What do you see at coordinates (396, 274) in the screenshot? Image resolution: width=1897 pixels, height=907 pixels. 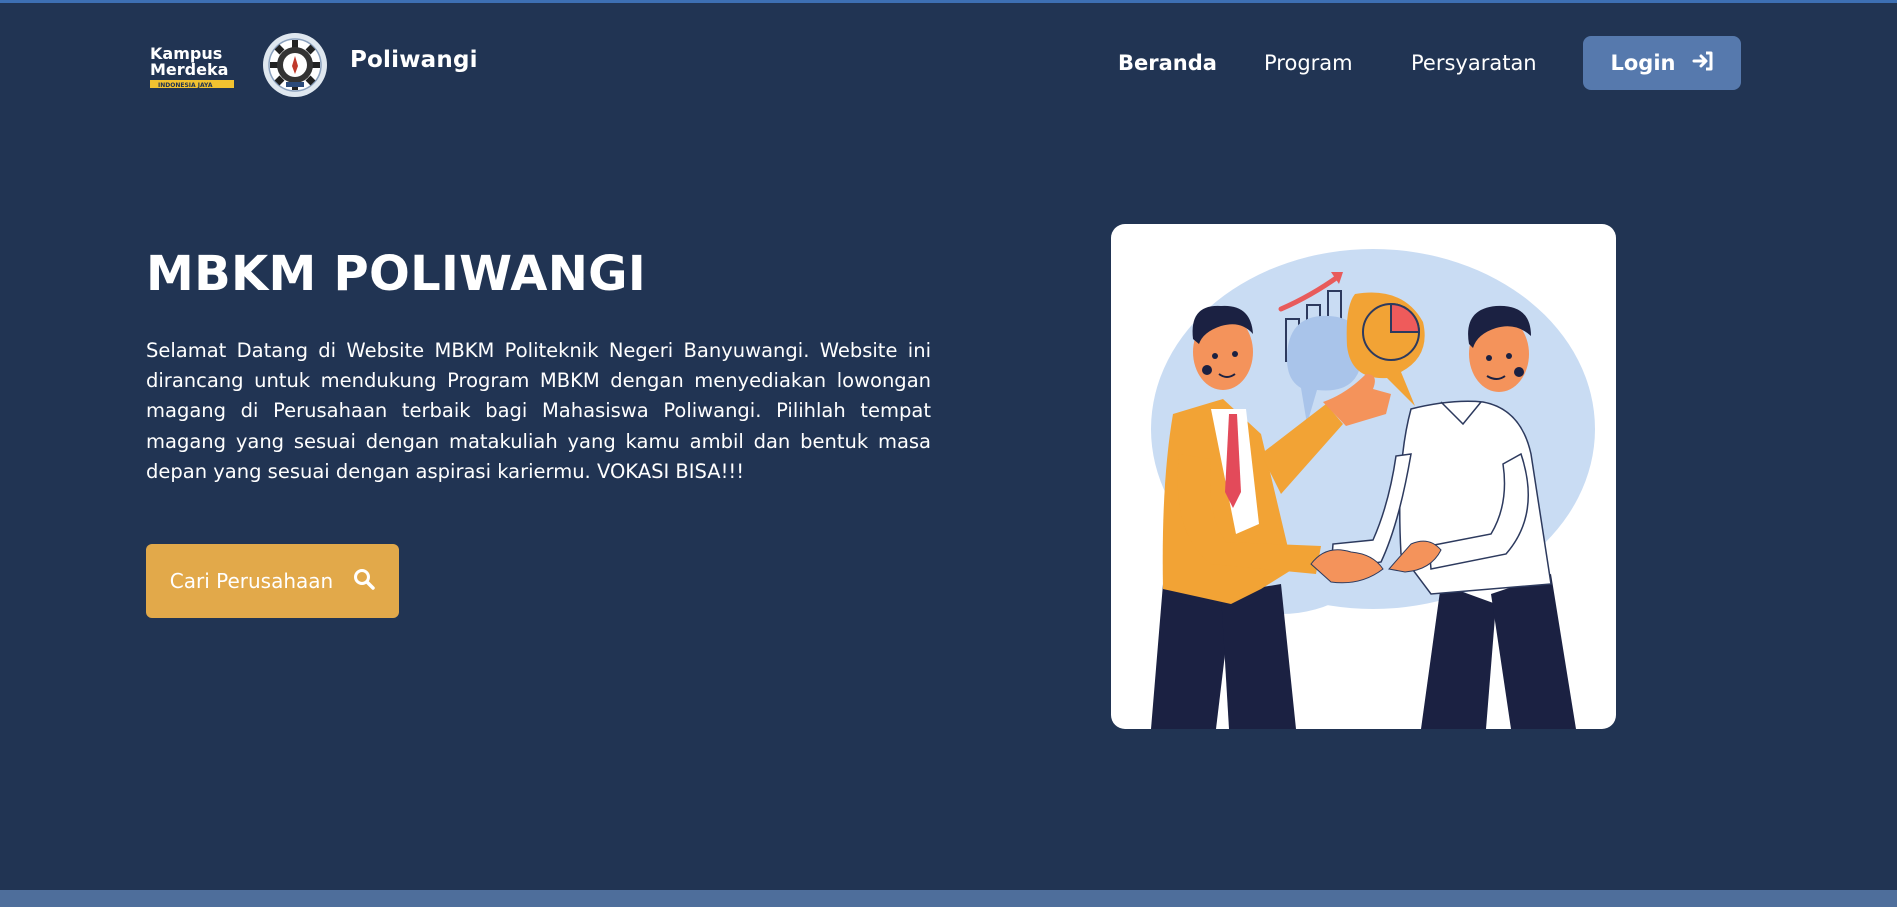 I see `hero-title: MBKM POLIWANGI` at bounding box center [396, 274].